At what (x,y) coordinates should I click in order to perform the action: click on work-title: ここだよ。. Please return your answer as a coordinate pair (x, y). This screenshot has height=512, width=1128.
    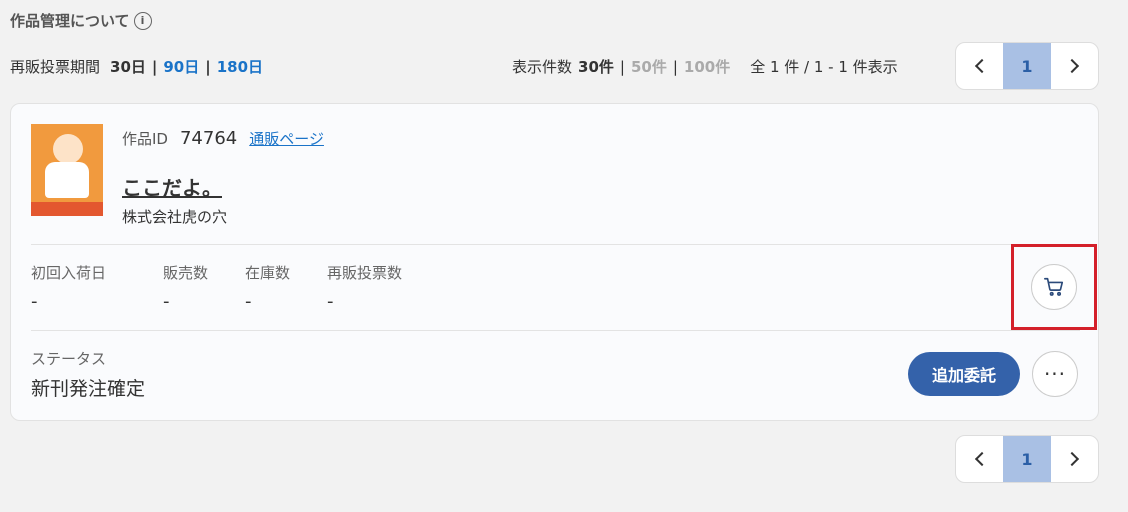
    Looking at the image, I should click on (172, 186).